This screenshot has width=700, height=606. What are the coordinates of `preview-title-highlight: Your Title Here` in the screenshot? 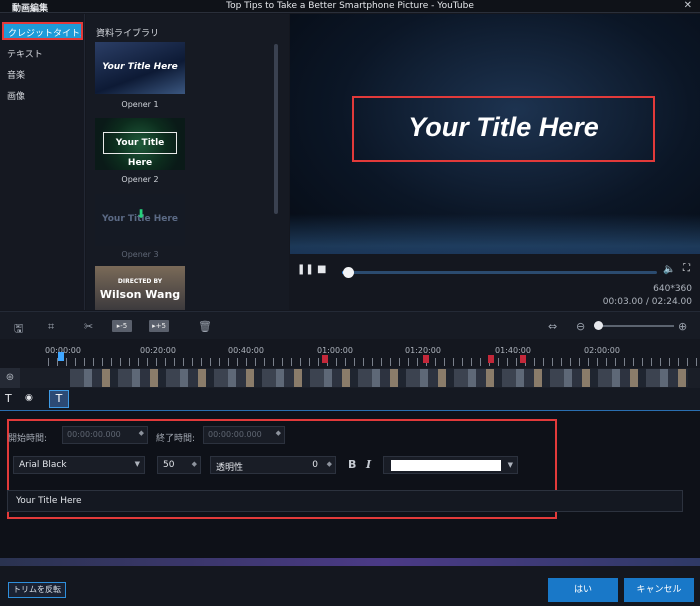 It's located at (503, 129).